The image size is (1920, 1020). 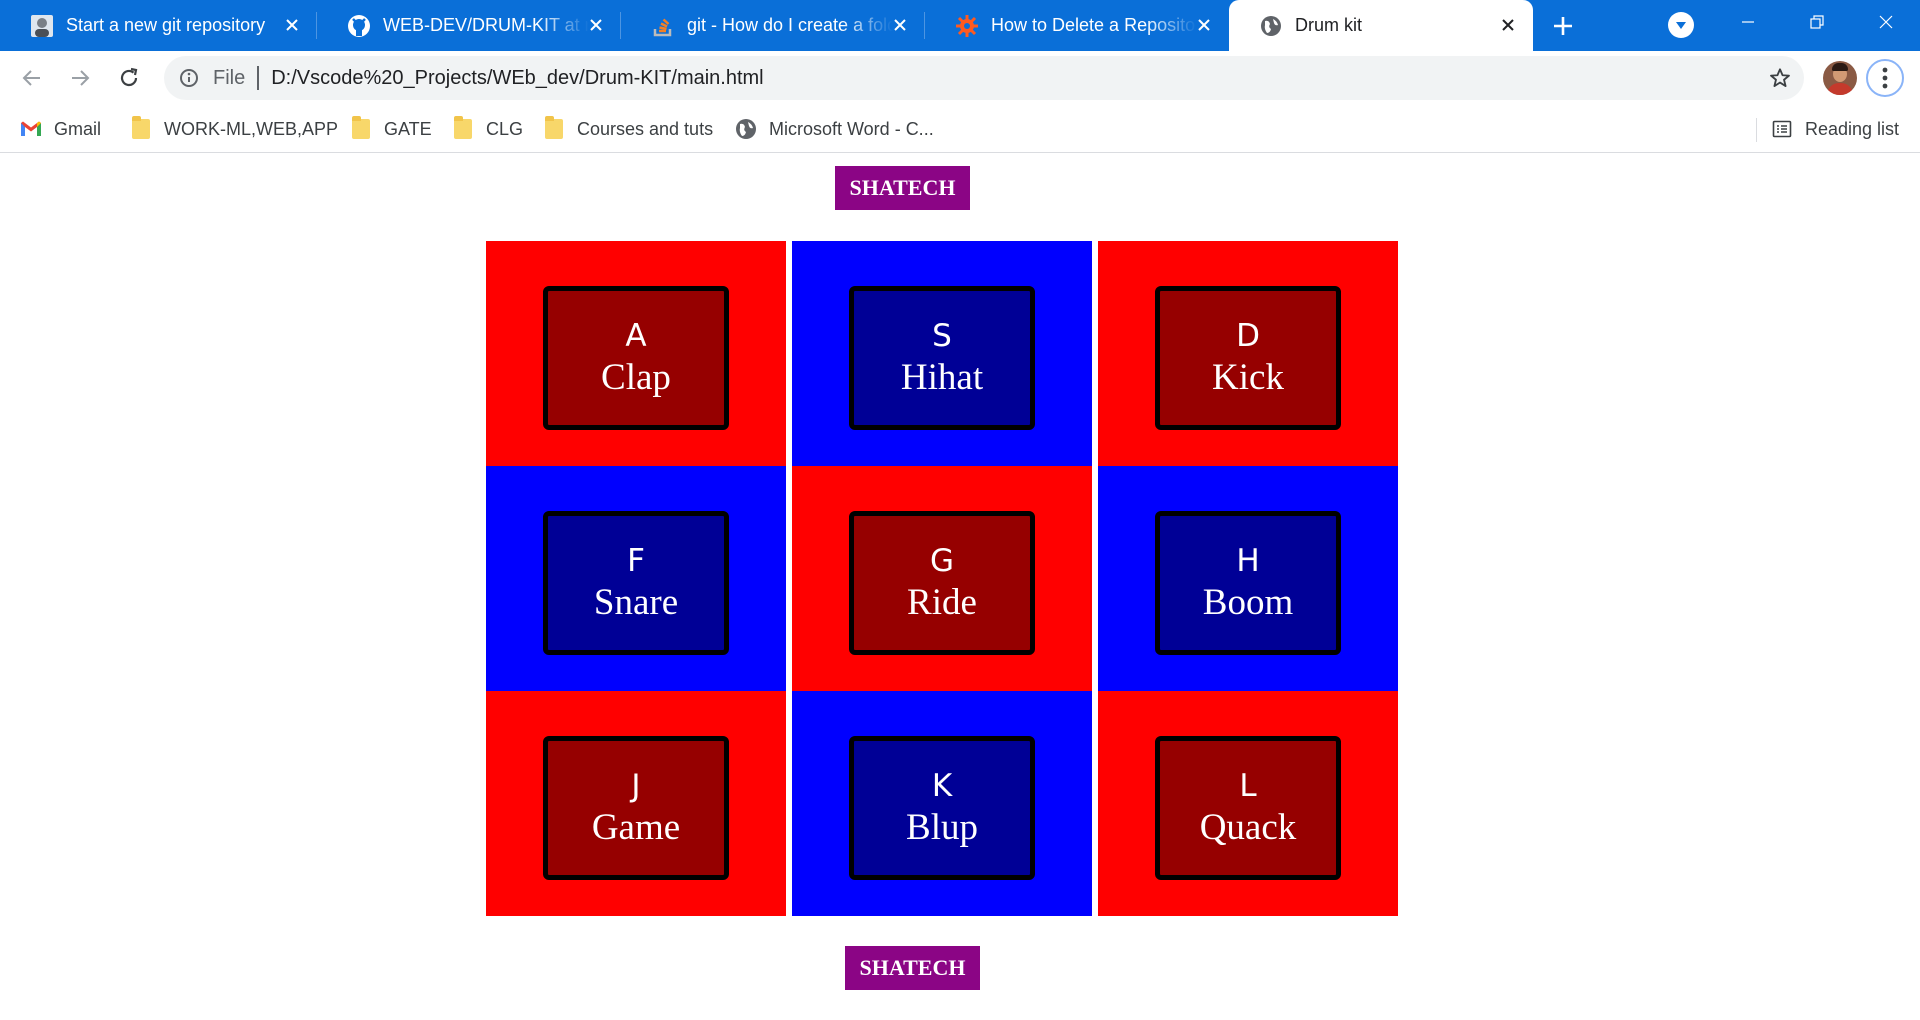 I want to click on drum-cell-l: L Quack, so click(x=1248, y=803).